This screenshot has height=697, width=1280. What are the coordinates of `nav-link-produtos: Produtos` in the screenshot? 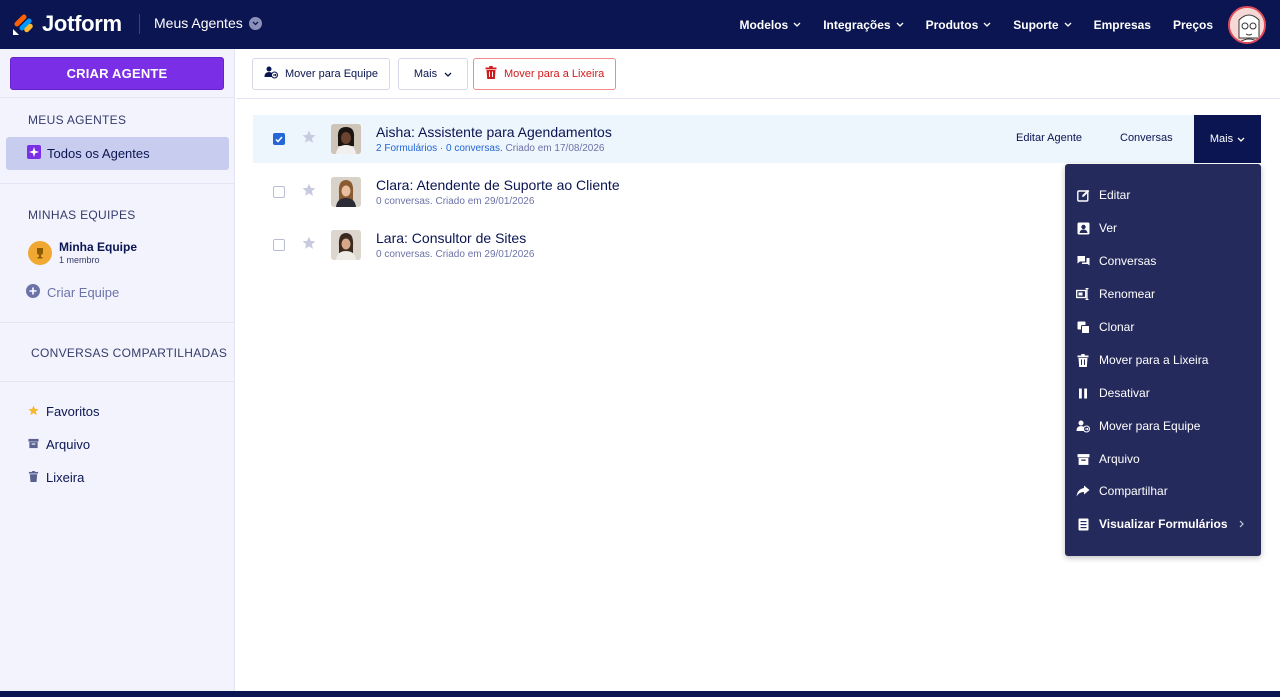 It's located at (959, 25).